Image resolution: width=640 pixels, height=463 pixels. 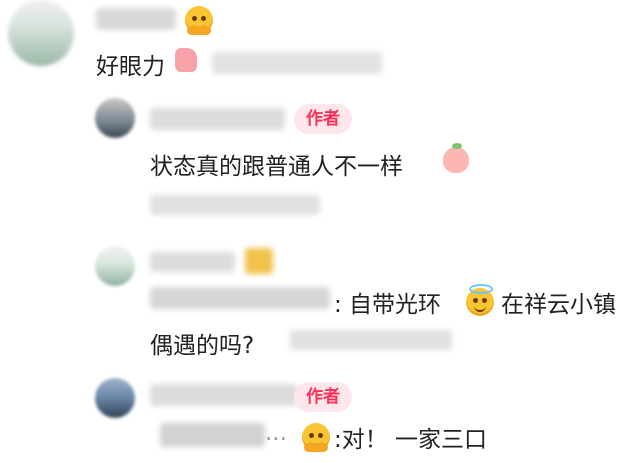 I want to click on username-decoration-blurred, so click(x=259, y=261).